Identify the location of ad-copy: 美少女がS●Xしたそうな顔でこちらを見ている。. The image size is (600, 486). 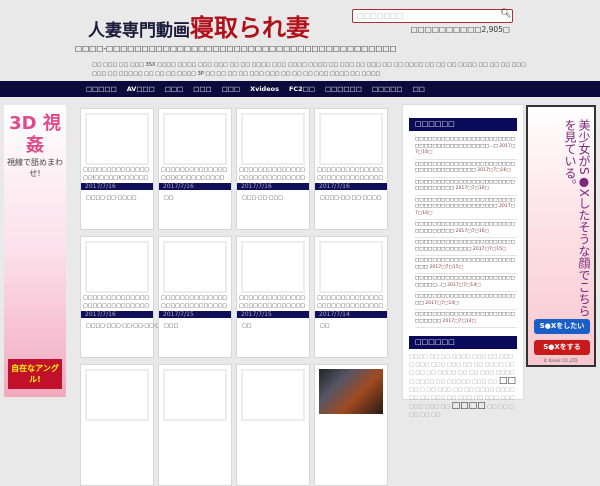
(577, 218).